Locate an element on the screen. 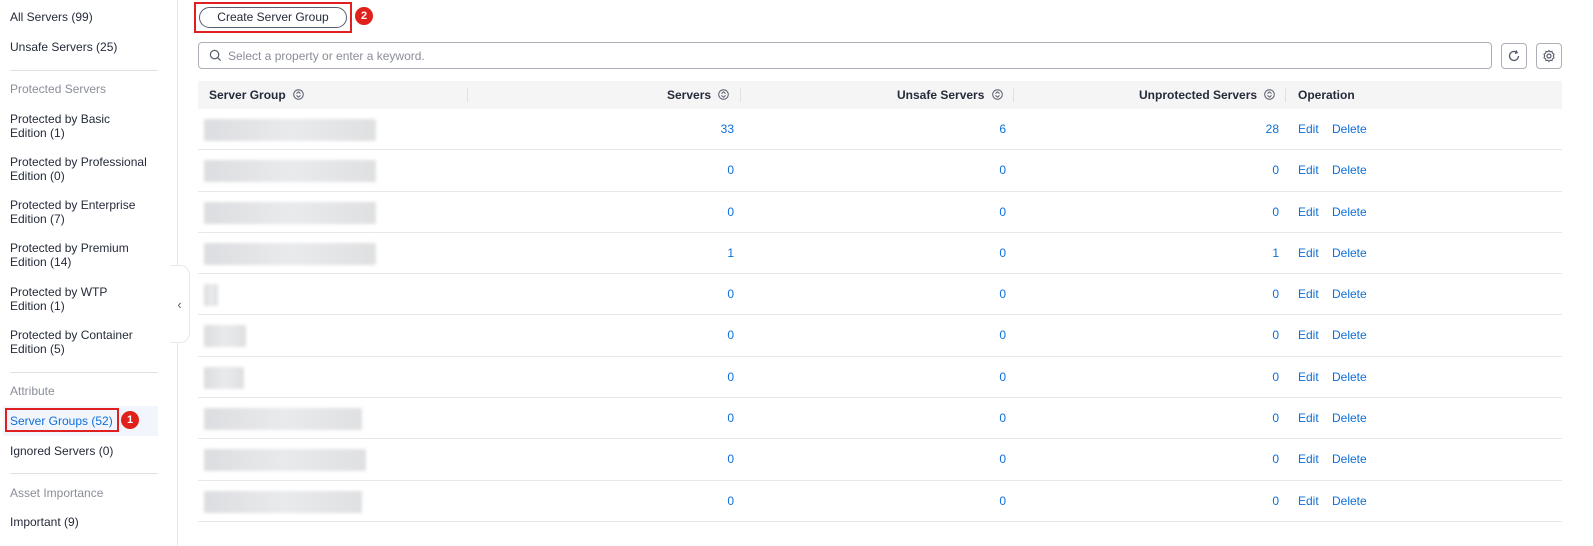  search-placeholder: Select a property or enter a keyword. is located at coordinates (326, 55).